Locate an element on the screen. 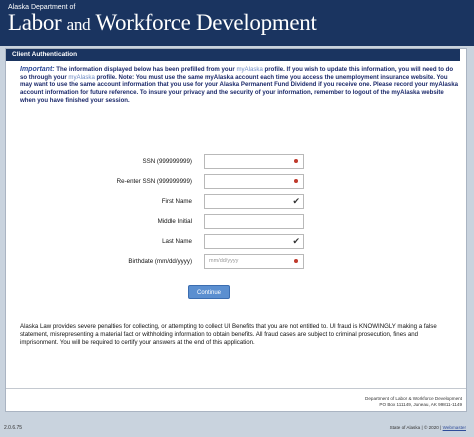 The image size is (474, 437). birthdate-input: mm/dd/yyyy is located at coordinates (254, 261).